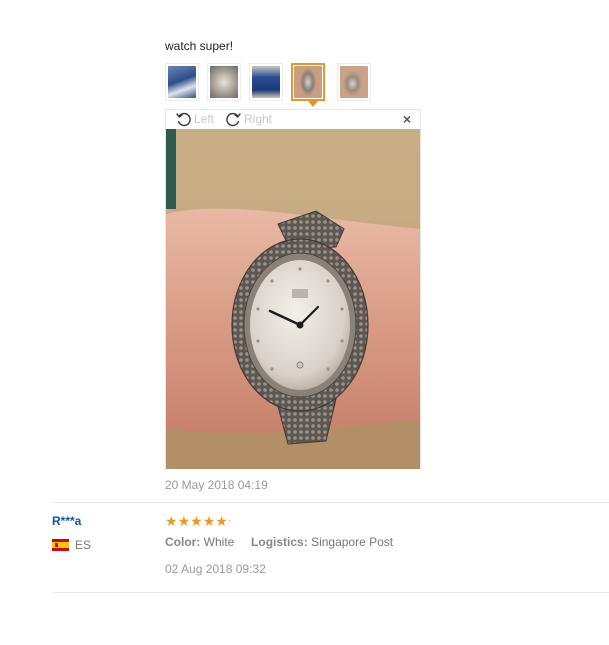  I want to click on review-thumbnail-4-selected, so click(308, 82).